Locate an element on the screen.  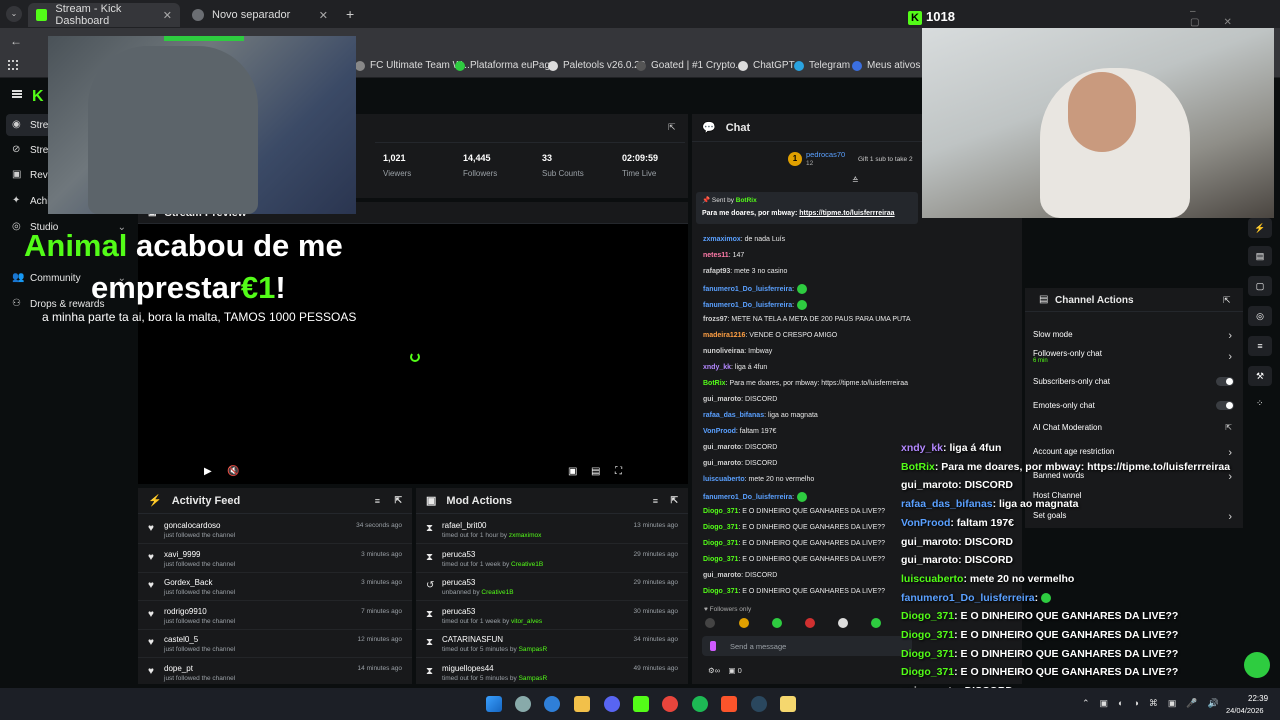
activity-username: castel0_5 is located at coordinates (181, 639).